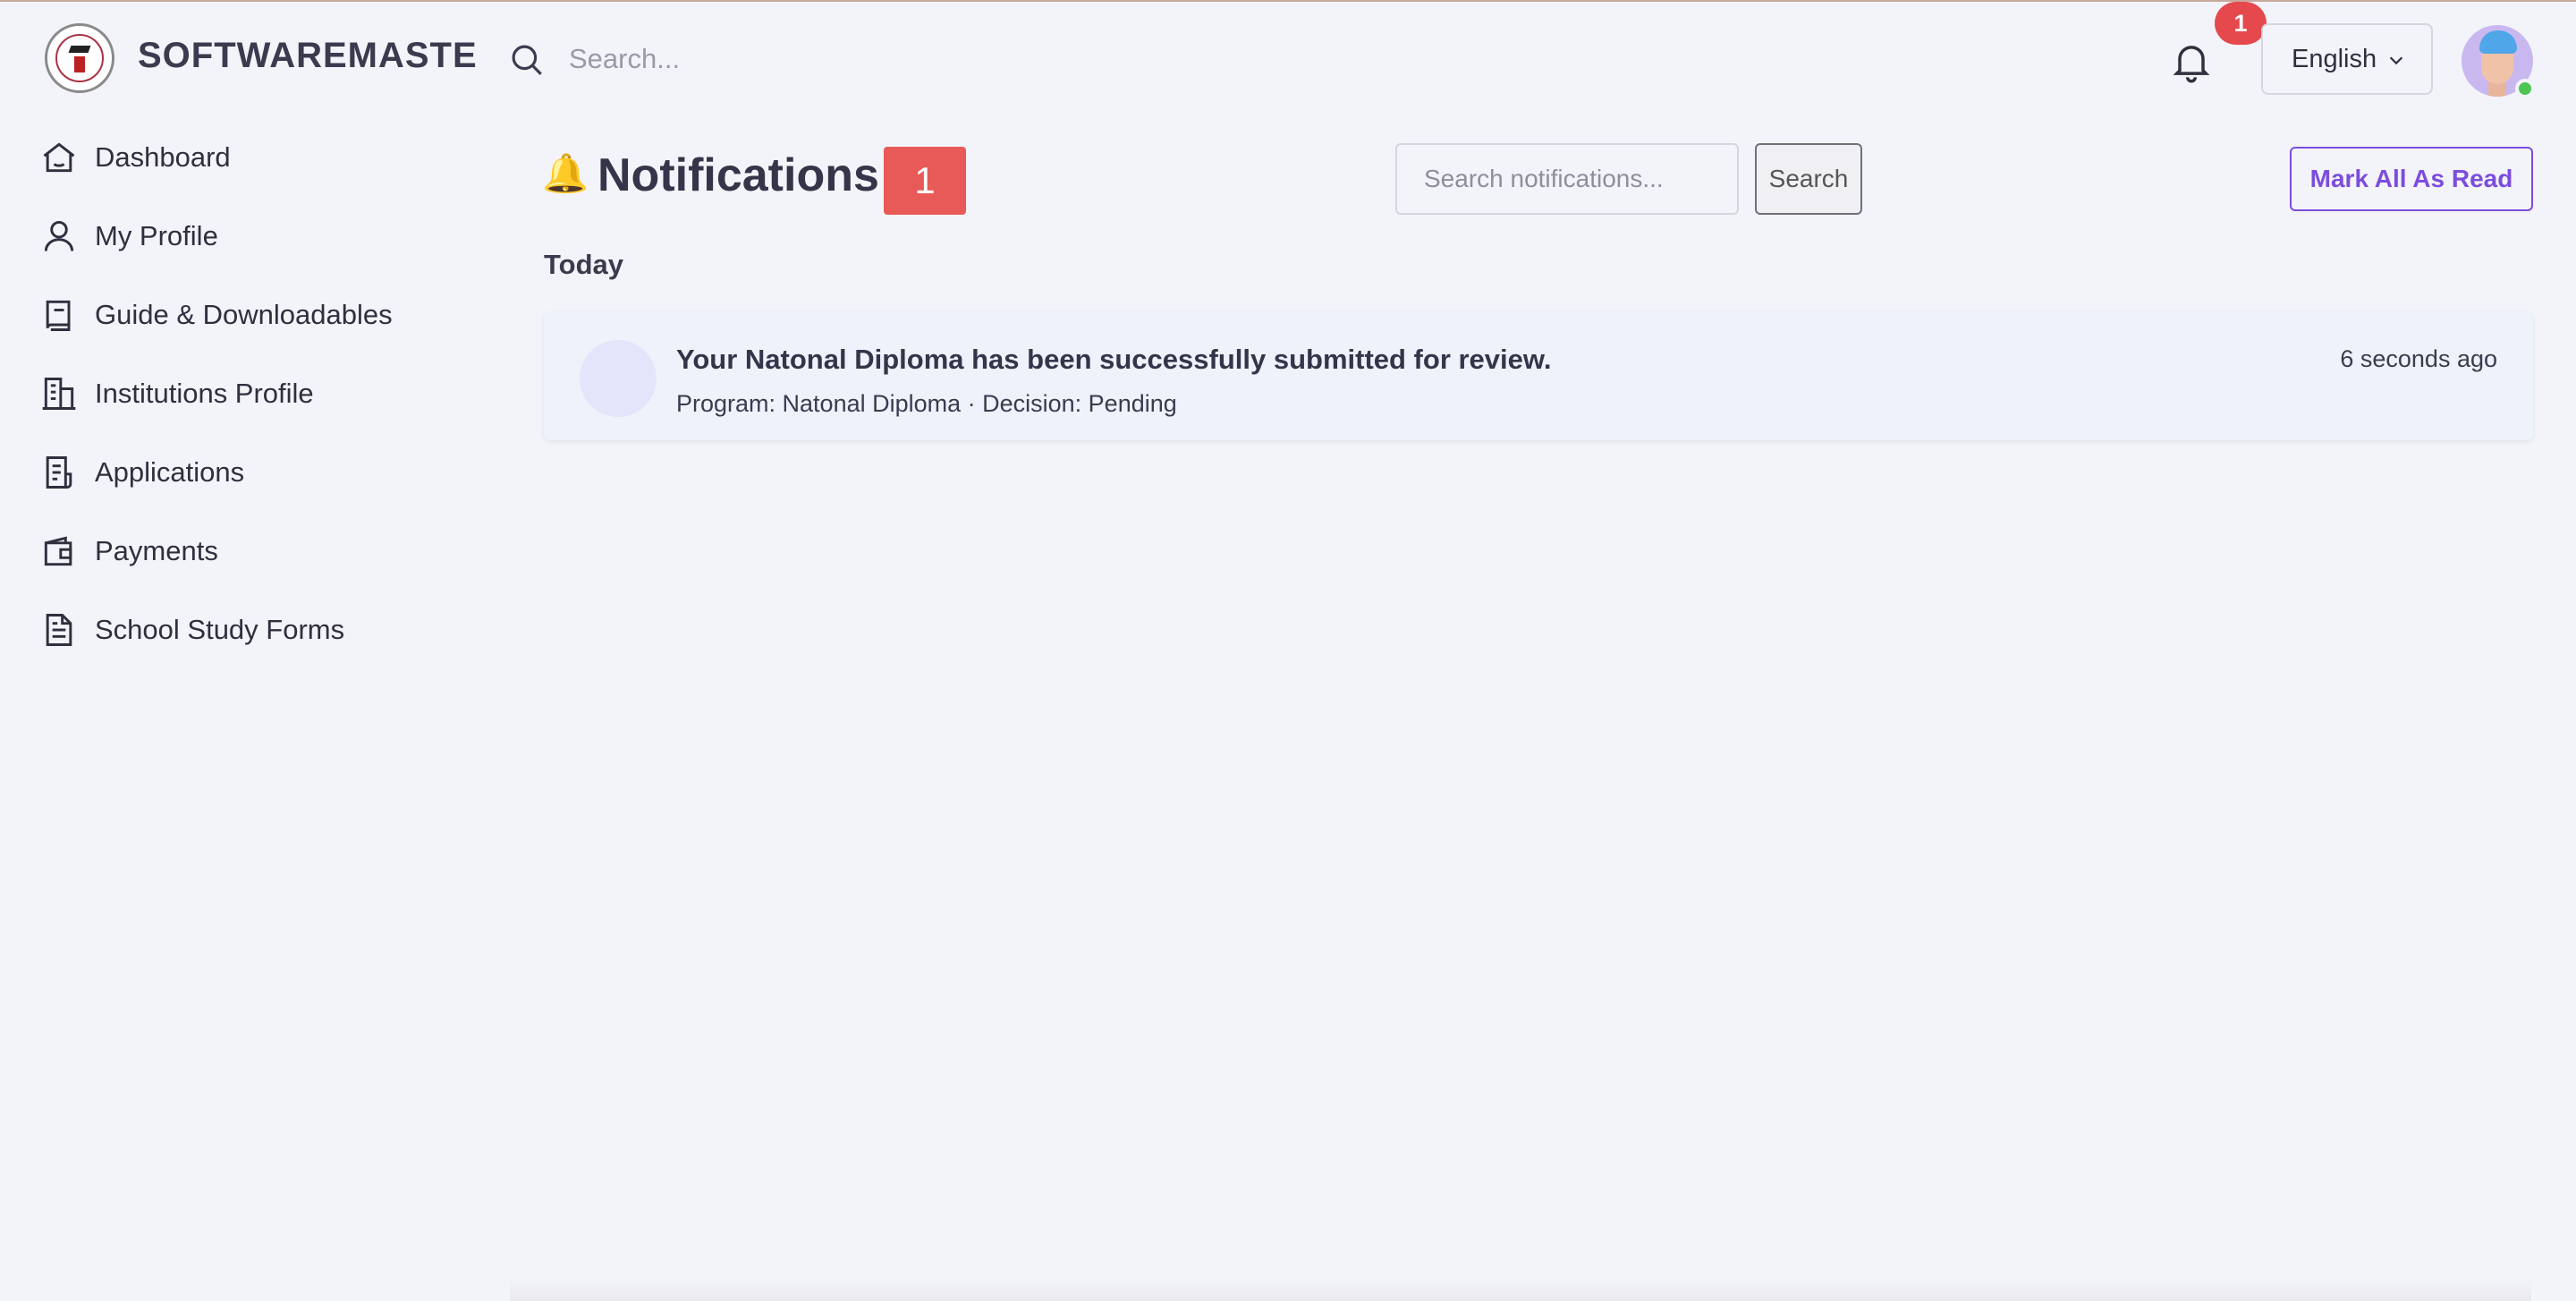 The width and height of the screenshot is (2576, 1301). Describe the element at coordinates (163, 157) in the screenshot. I see `sidebar-item-label: Dashboard` at that location.